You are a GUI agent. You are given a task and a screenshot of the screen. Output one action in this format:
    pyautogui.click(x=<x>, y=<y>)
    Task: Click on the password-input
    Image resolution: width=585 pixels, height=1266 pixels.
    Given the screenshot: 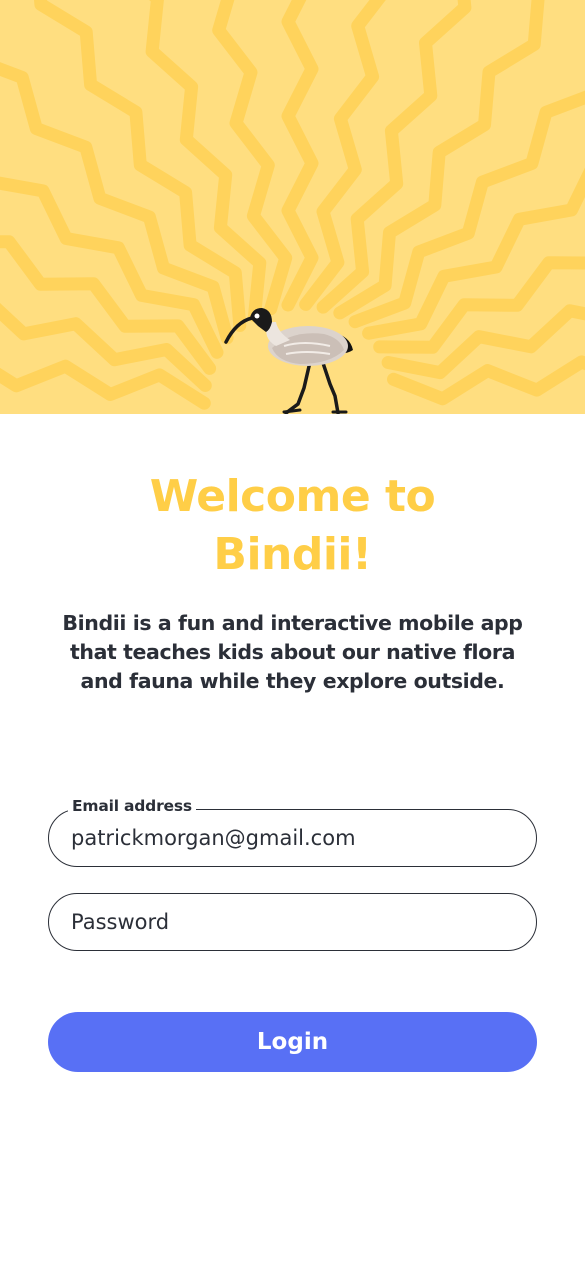 What is the action you would take?
    pyautogui.click(x=291, y=921)
    